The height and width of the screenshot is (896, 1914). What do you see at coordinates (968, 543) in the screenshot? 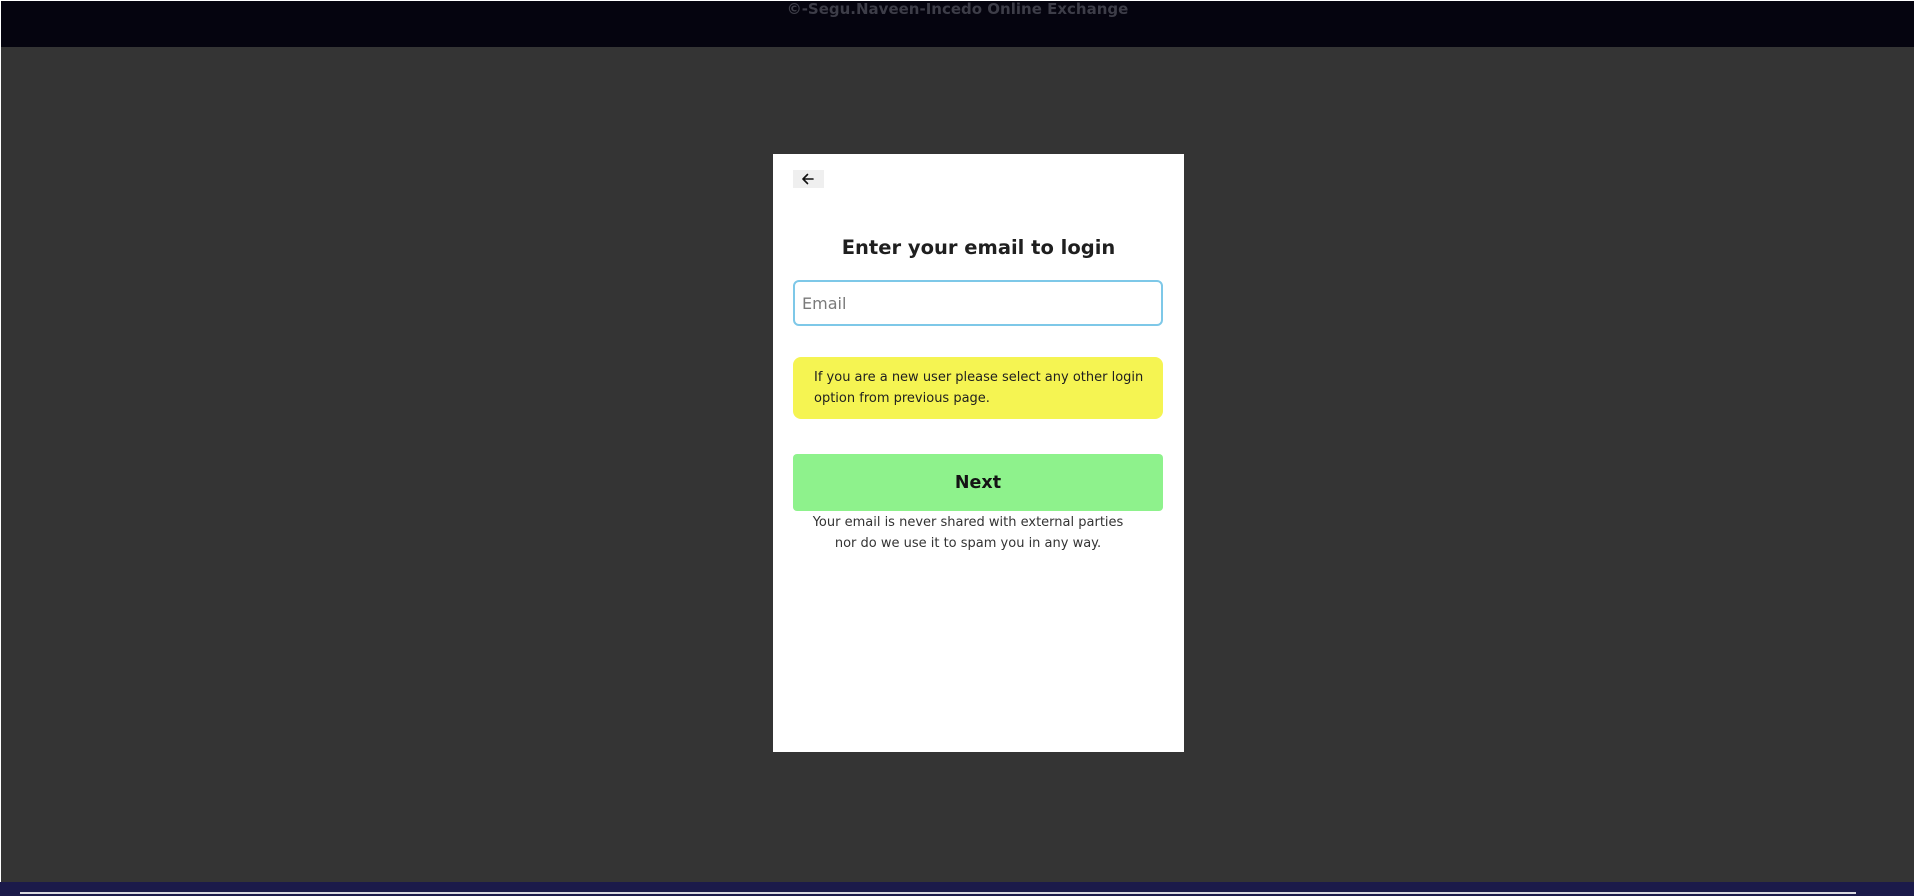
I see `privacy-note-line-2: nor do we use it to spam you in any way.` at bounding box center [968, 543].